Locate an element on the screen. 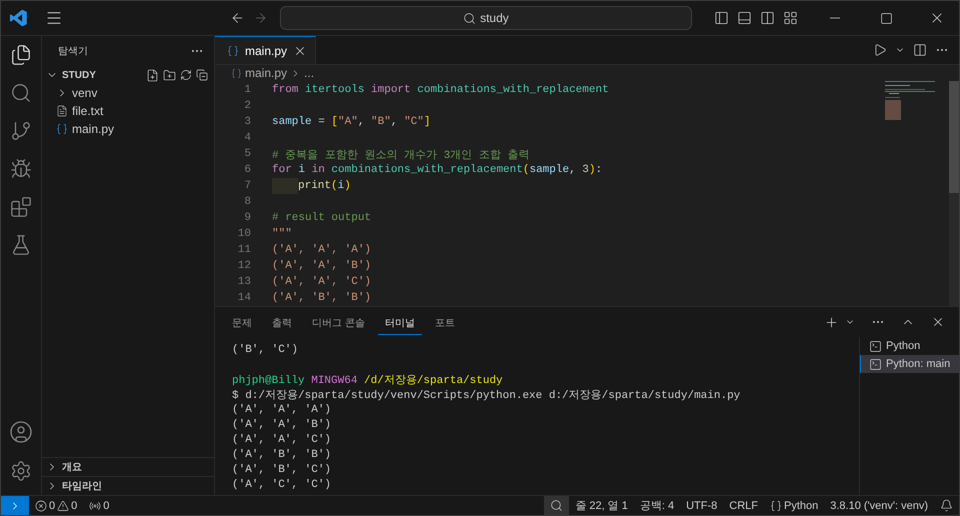 Image resolution: width=960 pixels, height=516 pixels. account-icon is located at coordinates (21, 432).